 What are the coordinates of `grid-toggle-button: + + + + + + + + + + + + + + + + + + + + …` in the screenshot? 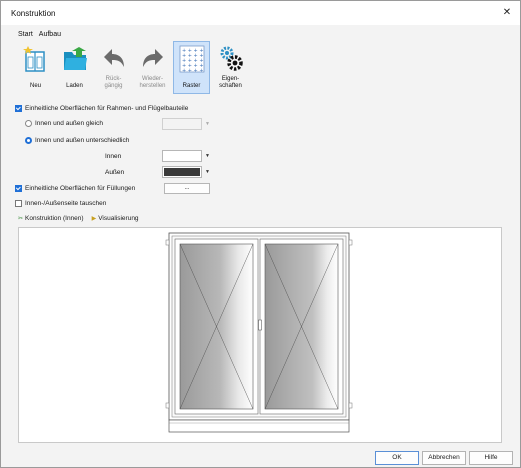 It's located at (191, 67).